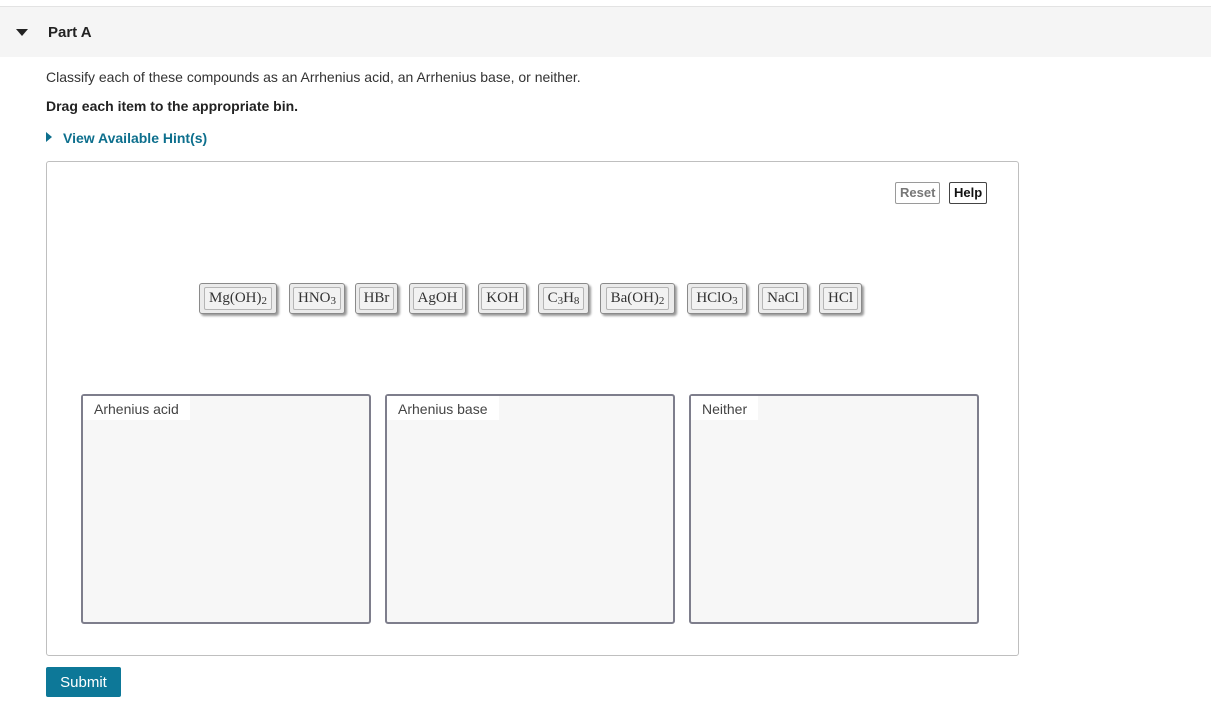  I want to click on formula-text: KOH, so click(502, 298).